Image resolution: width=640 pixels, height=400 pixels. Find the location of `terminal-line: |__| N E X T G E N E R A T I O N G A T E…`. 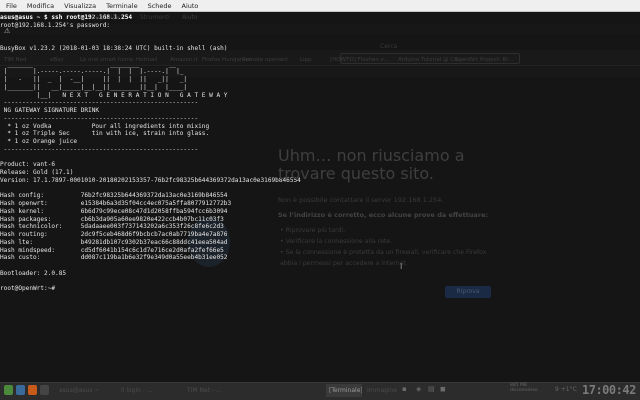

terminal-line: |__| N E X T G E N E R A T I O N G A T E… is located at coordinates (114, 95).